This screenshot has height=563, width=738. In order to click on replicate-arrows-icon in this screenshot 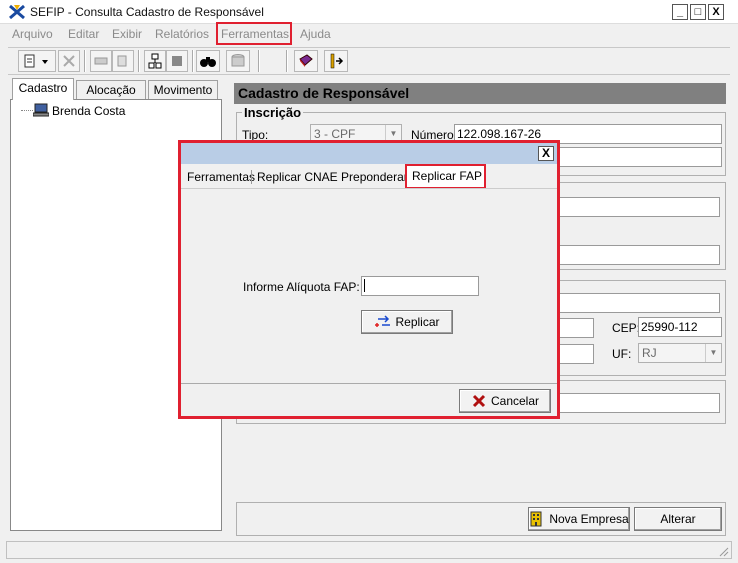, I will do `click(383, 321)`.